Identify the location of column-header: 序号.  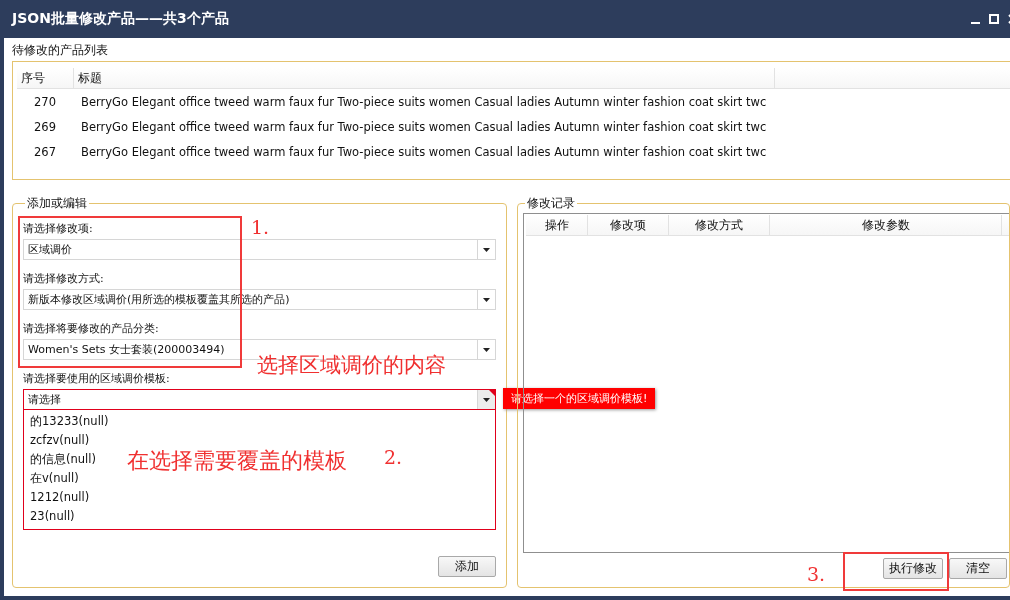
(45, 78).